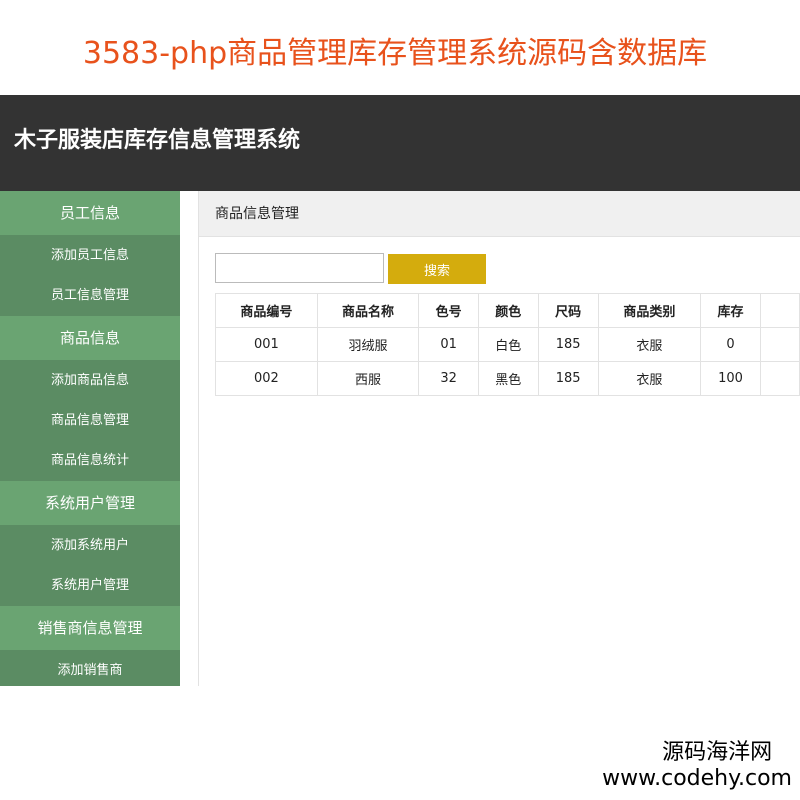 The image size is (800, 800). Describe the element at coordinates (90, 503) in the screenshot. I see `sidebar-group-system-user: 系统用户管理` at that location.